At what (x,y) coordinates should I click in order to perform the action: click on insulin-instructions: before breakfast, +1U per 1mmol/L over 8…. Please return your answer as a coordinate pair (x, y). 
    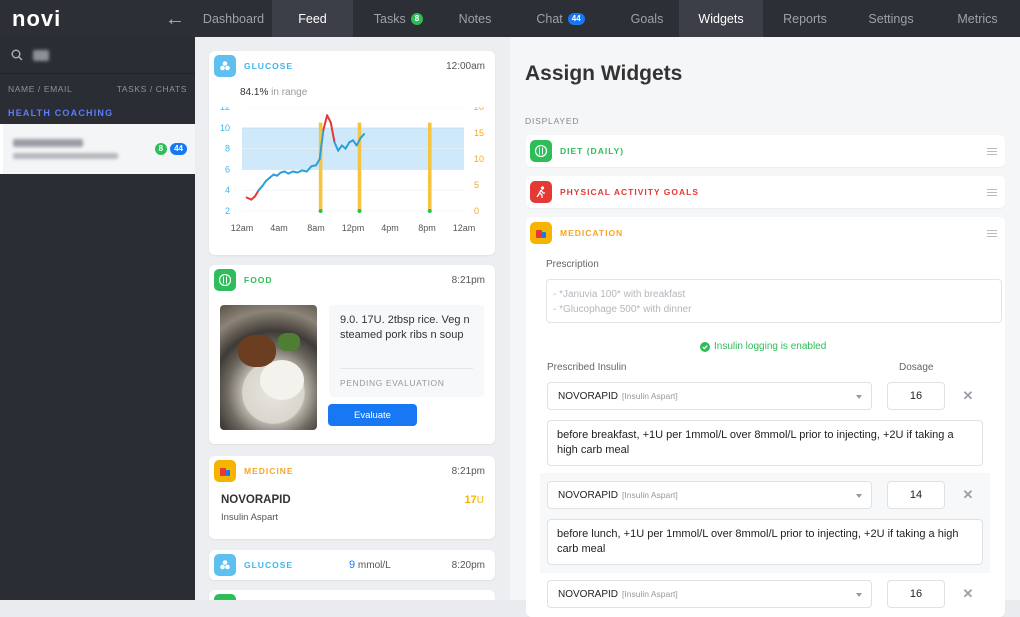
    Looking at the image, I should click on (765, 443).